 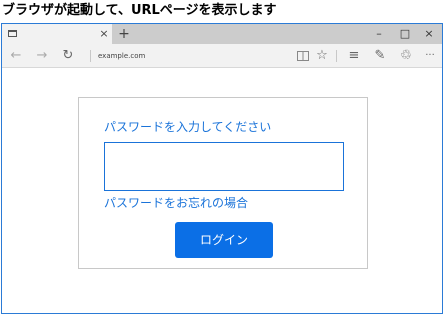 I want to click on password-prompt-label: パスワードを入力してください, so click(x=188, y=127).